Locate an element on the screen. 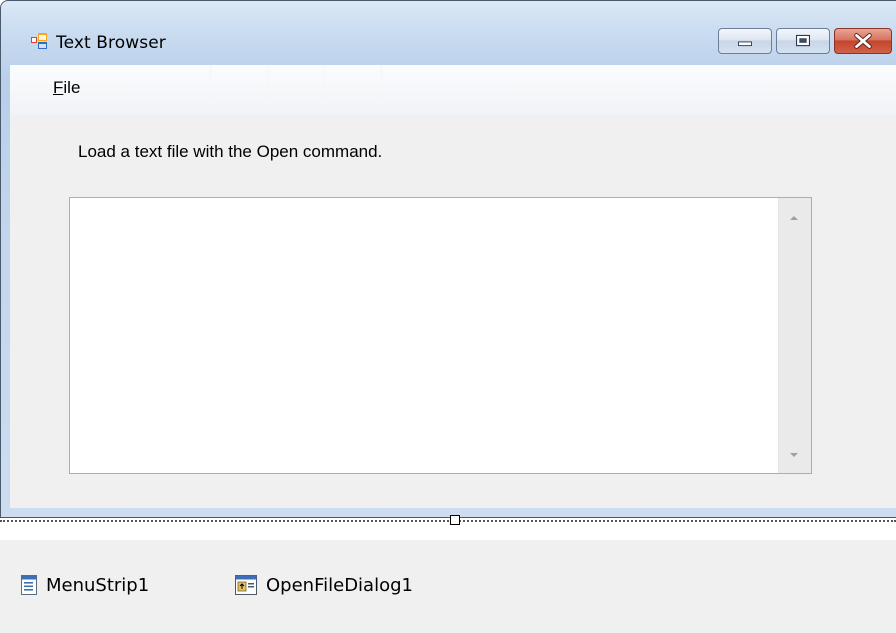 The image size is (896, 633). menu-file-label: ile is located at coordinates (72, 87).